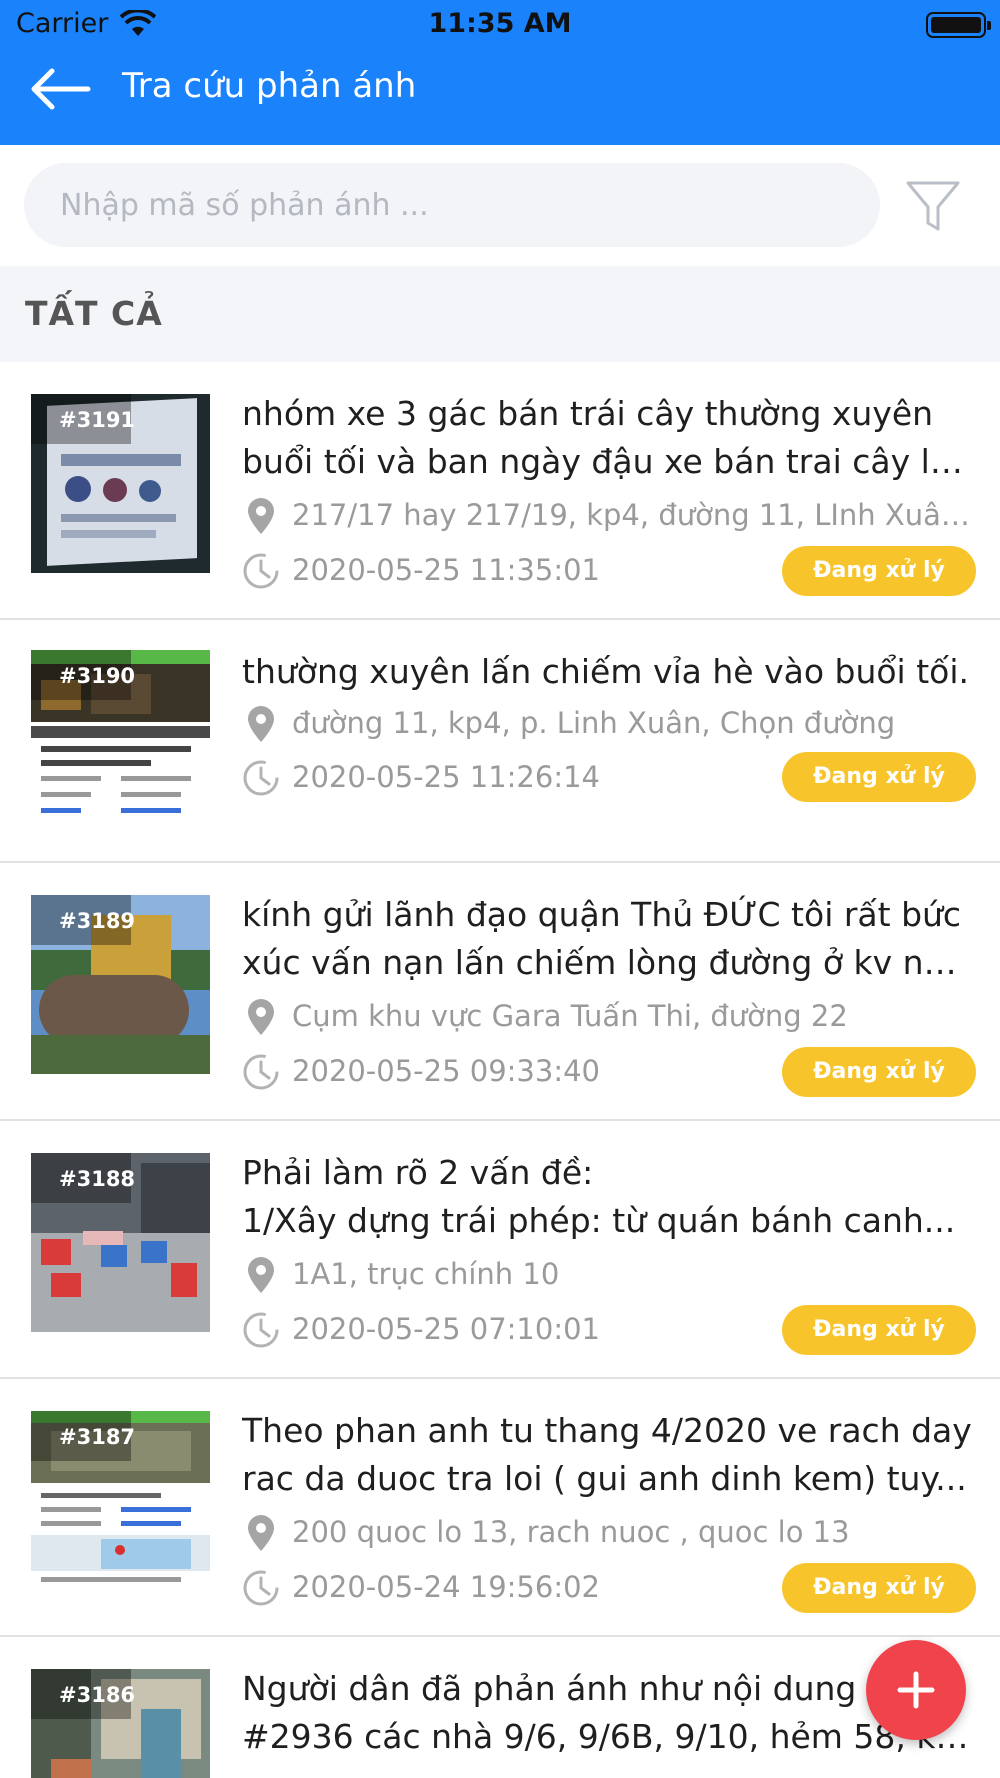 The height and width of the screenshot is (1778, 1000). What do you see at coordinates (120, 1723) in the screenshot?
I see `report-thumbnail: #3186` at bounding box center [120, 1723].